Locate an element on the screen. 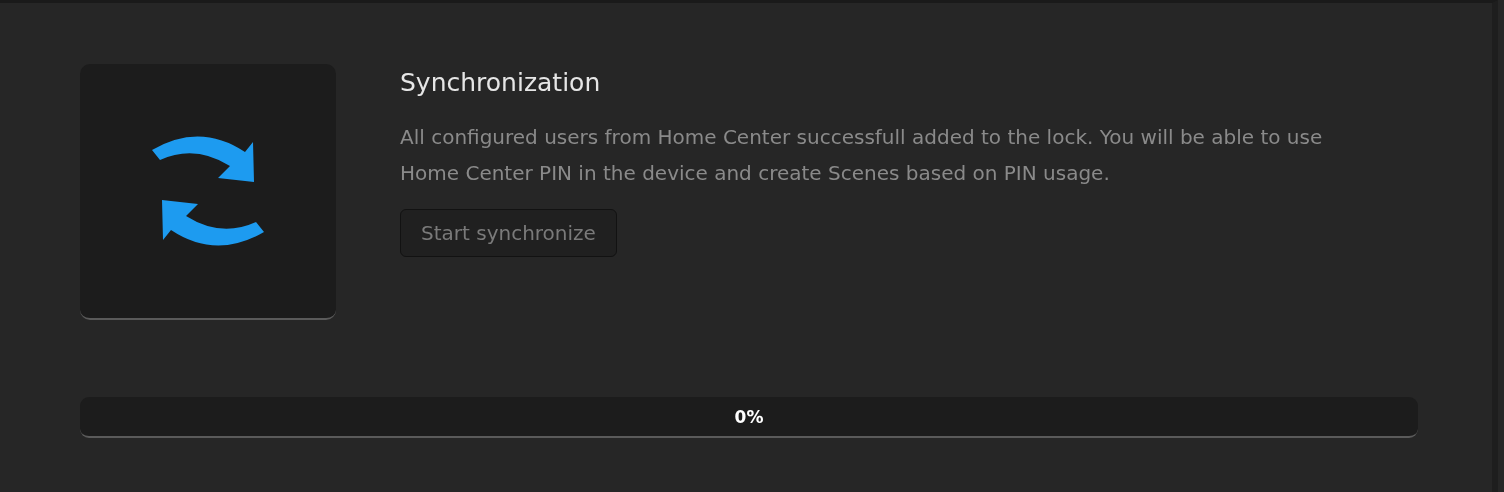 The height and width of the screenshot is (492, 1504). progress-reading: 0% is located at coordinates (749, 416).